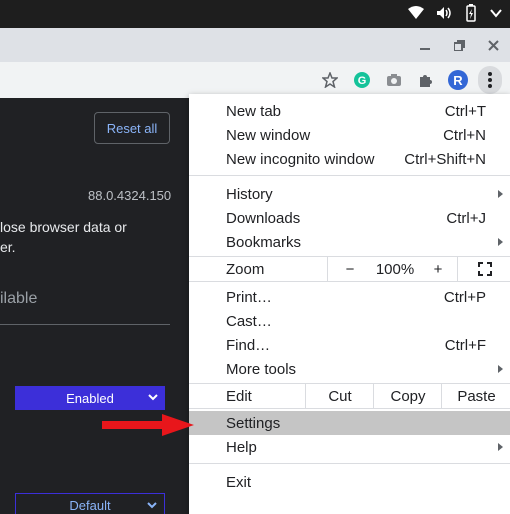 The width and height of the screenshot is (510, 514). What do you see at coordinates (426, 80) in the screenshot?
I see `extensions-icon` at bounding box center [426, 80].